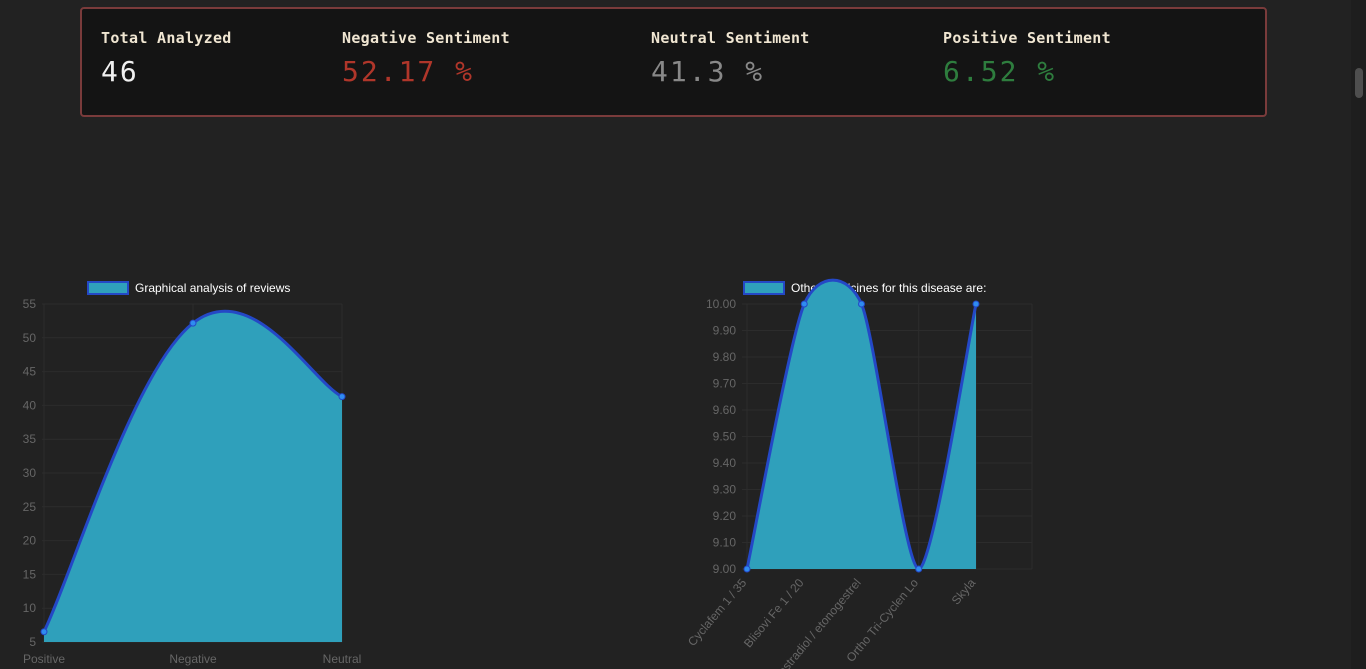  What do you see at coordinates (30, 608) in the screenshot?
I see `y-tick-label: 10` at bounding box center [30, 608].